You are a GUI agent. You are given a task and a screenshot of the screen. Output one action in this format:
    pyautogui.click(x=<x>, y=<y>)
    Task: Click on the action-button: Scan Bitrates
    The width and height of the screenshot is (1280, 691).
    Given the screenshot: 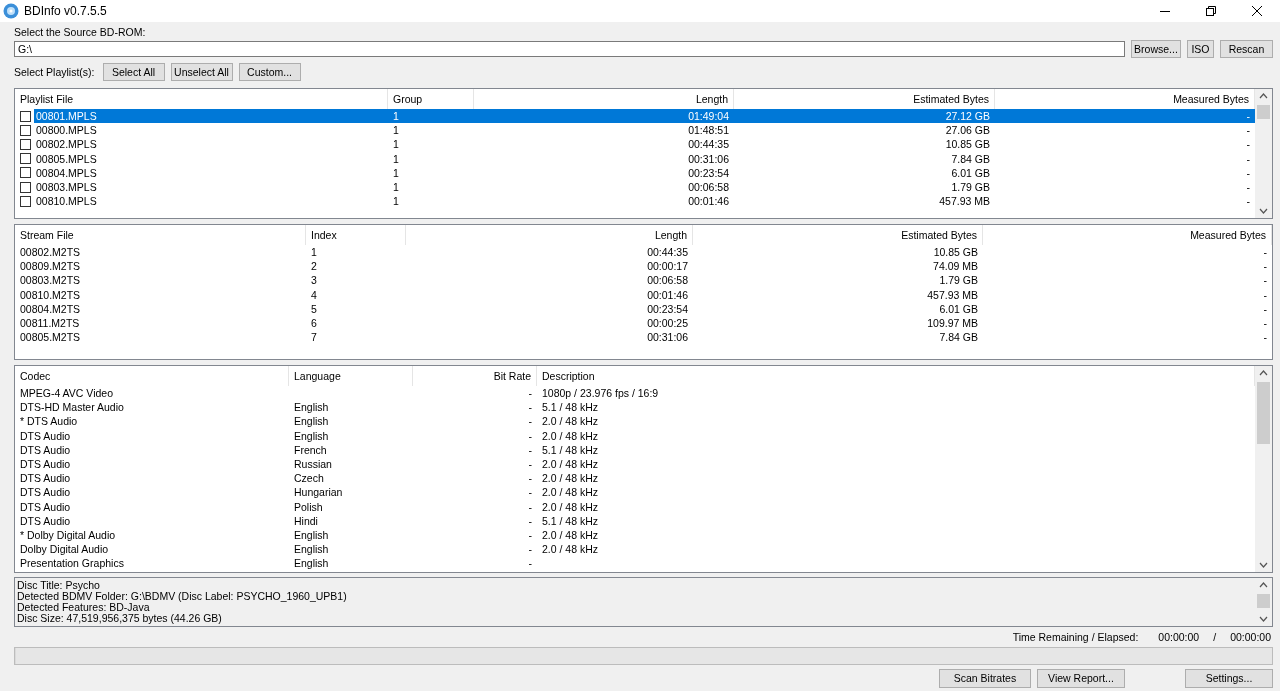 What is the action you would take?
    pyautogui.click(x=985, y=678)
    